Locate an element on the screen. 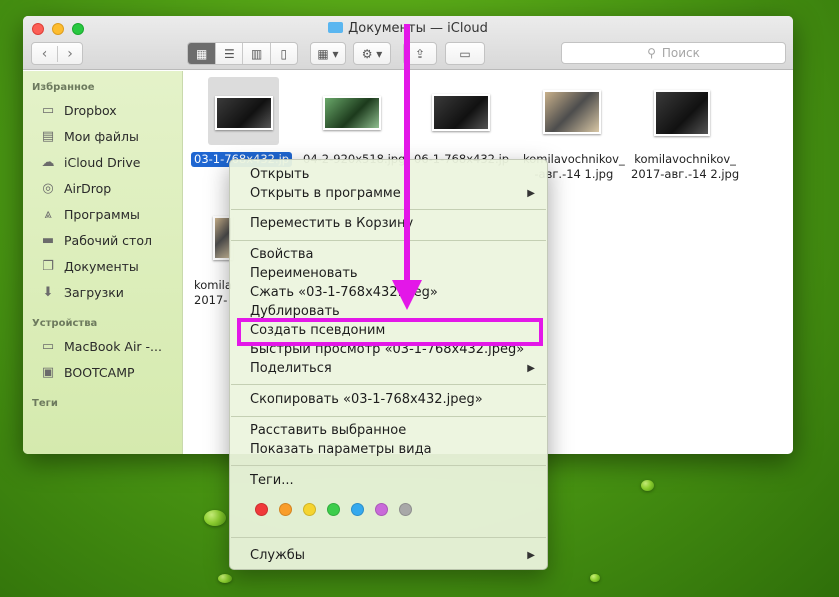  sidebar-item-bootcamp: ▣ BOOTCAMP is located at coordinates (87, 372).